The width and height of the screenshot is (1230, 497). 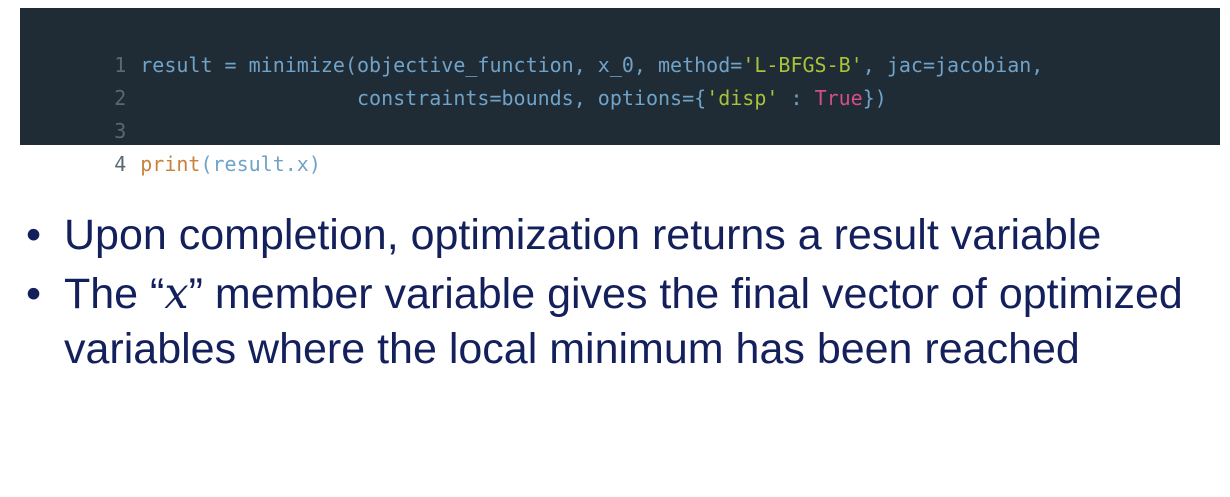 What do you see at coordinates (120, 164) in the screenshot?
I see `line-number: 4` at bounding box center [120, 164].